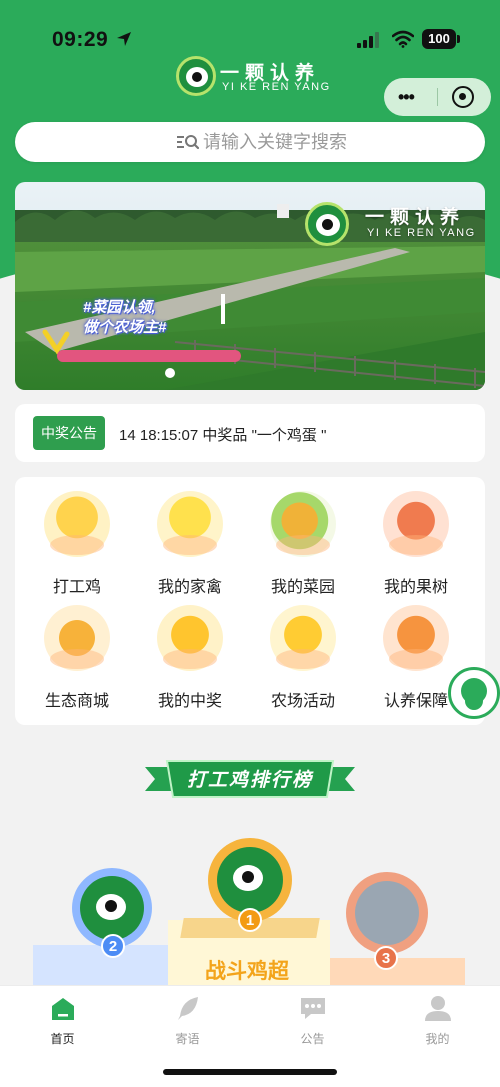  What do you see at coordinates (188, 142) in the screenshot?
I see `search-icon` at bounding box center [188, 142].